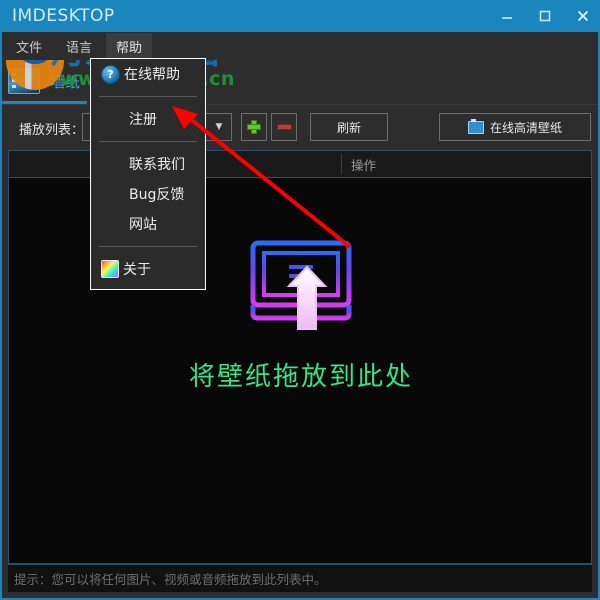  Describe the element at coordinates (581, 16) in the screenshot. I see `close-button` at that location.